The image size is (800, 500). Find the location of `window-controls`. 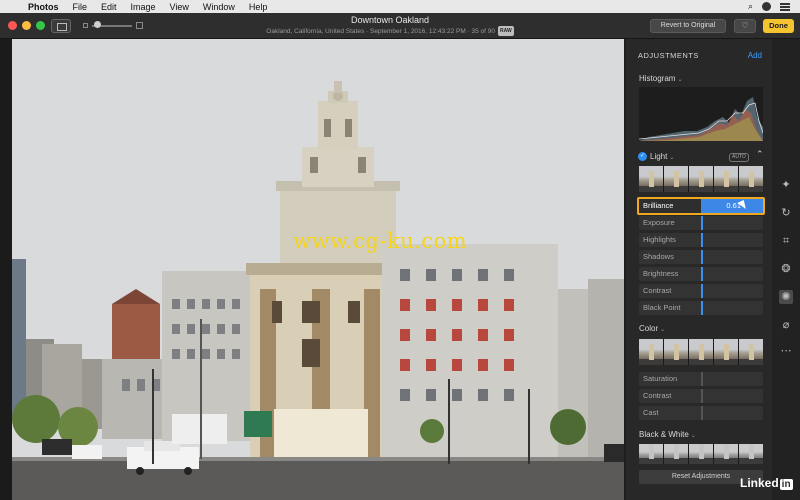

window-controls is located at coordinates (26, 25).